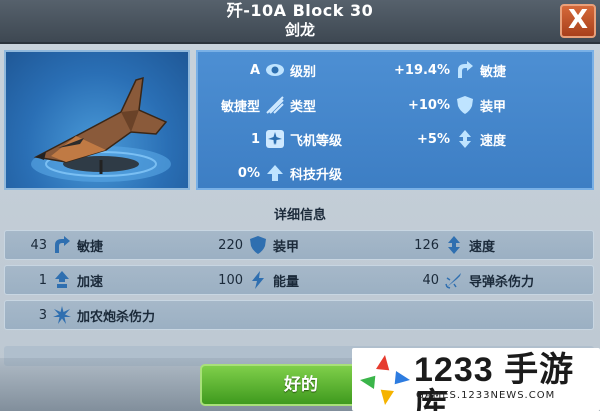 This screenshot has width=600, height=411. I want to click on stat-rank: A 级别, so click(298, 70).